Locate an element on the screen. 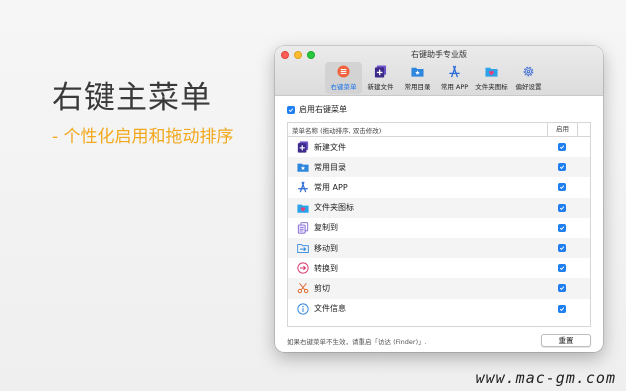  table-row: 转换到 is located at coordinates (439, 268).